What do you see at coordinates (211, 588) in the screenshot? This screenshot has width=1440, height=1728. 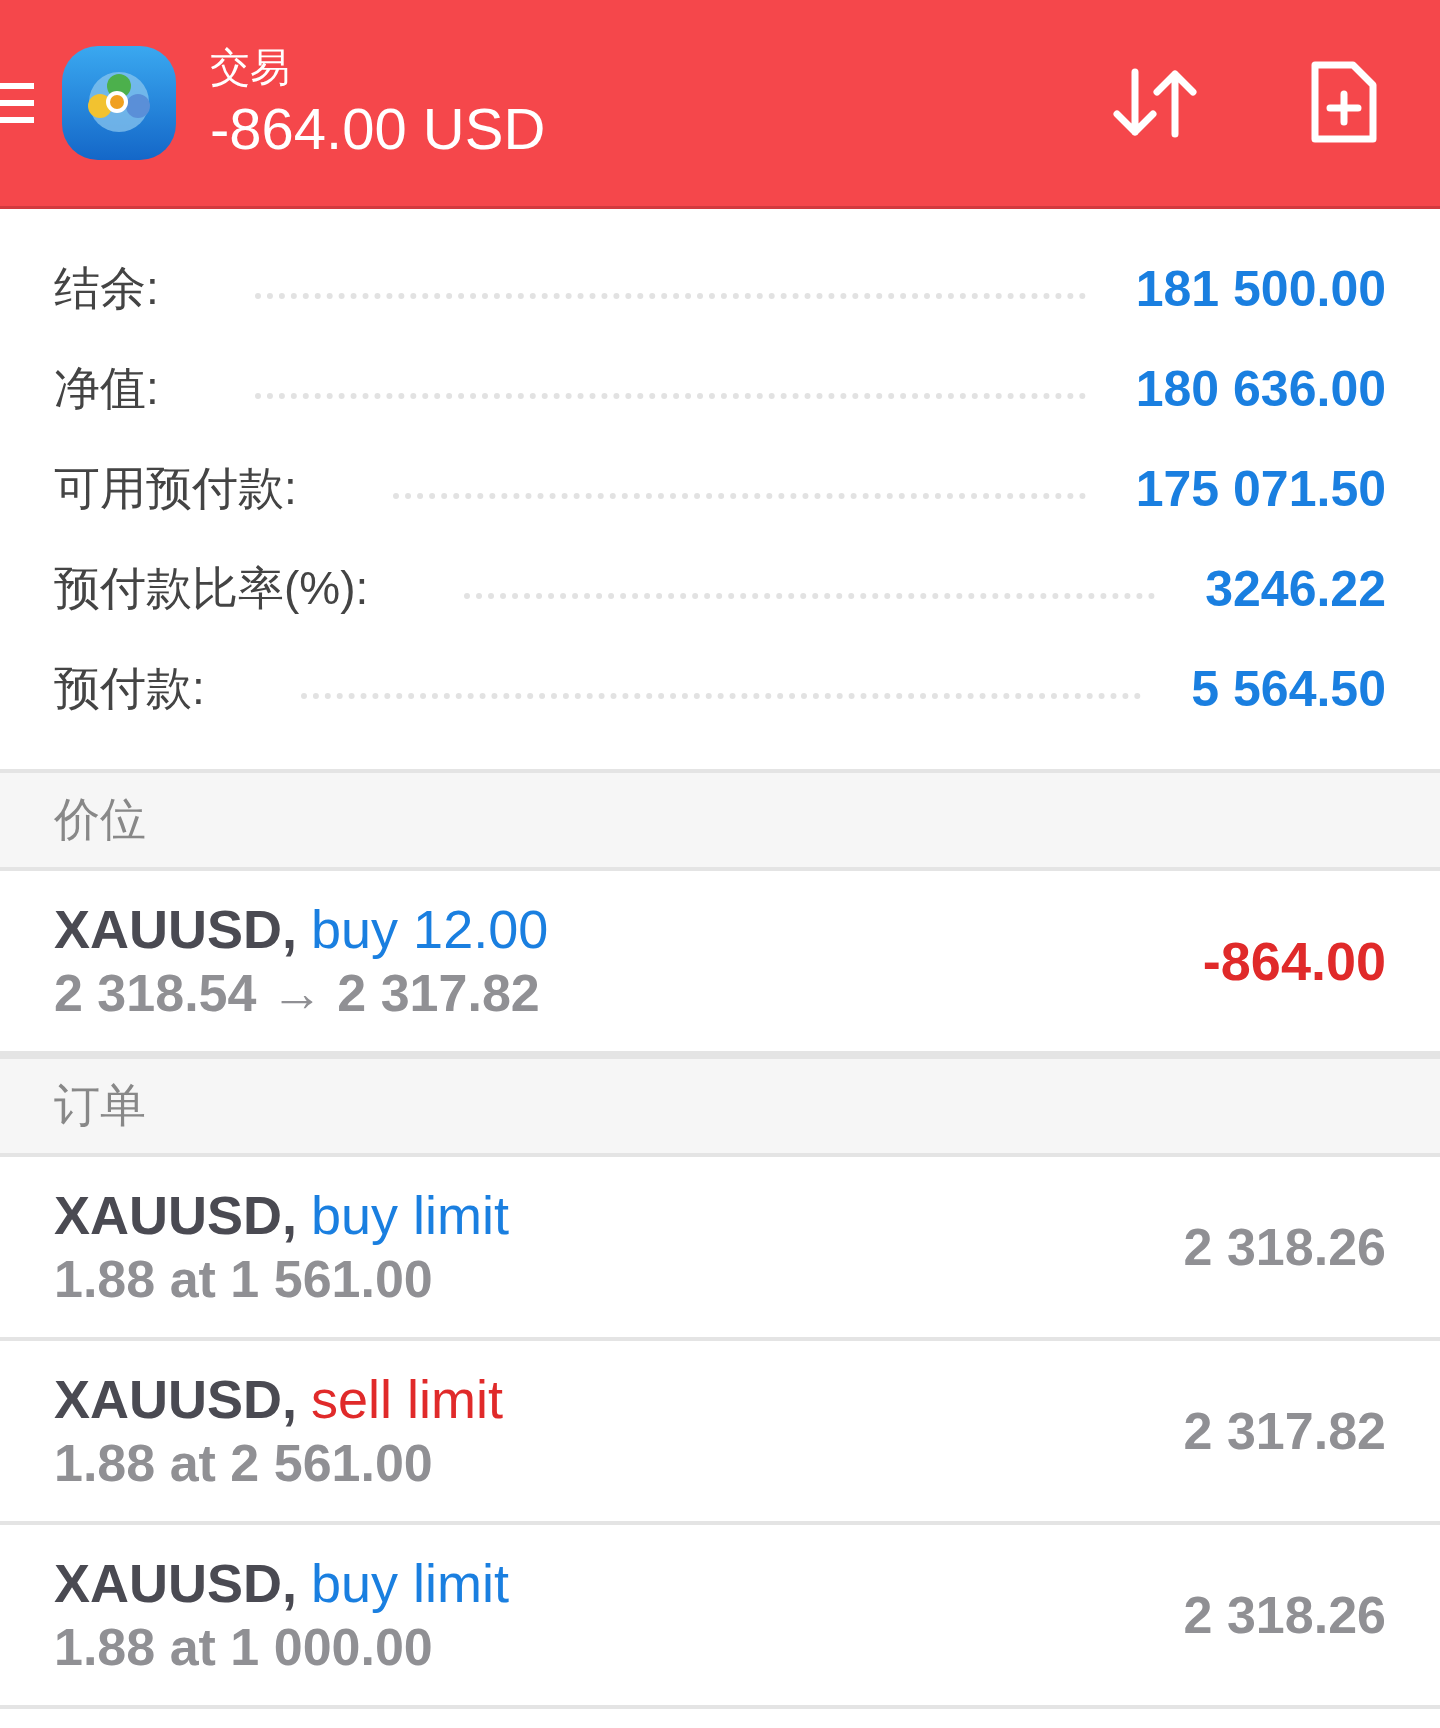 I see `field-label: 预付款比率(%):` at bounding box center [211, 588].